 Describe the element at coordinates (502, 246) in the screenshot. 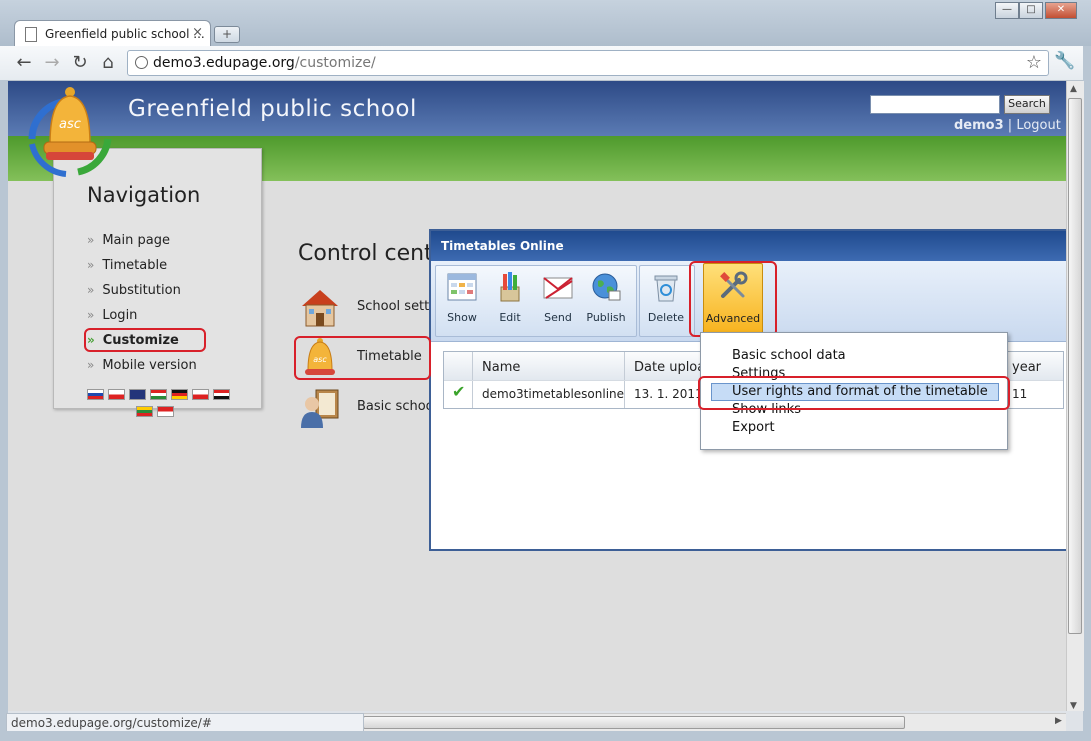

I see `dialog-title: Timetables Online` at that location.